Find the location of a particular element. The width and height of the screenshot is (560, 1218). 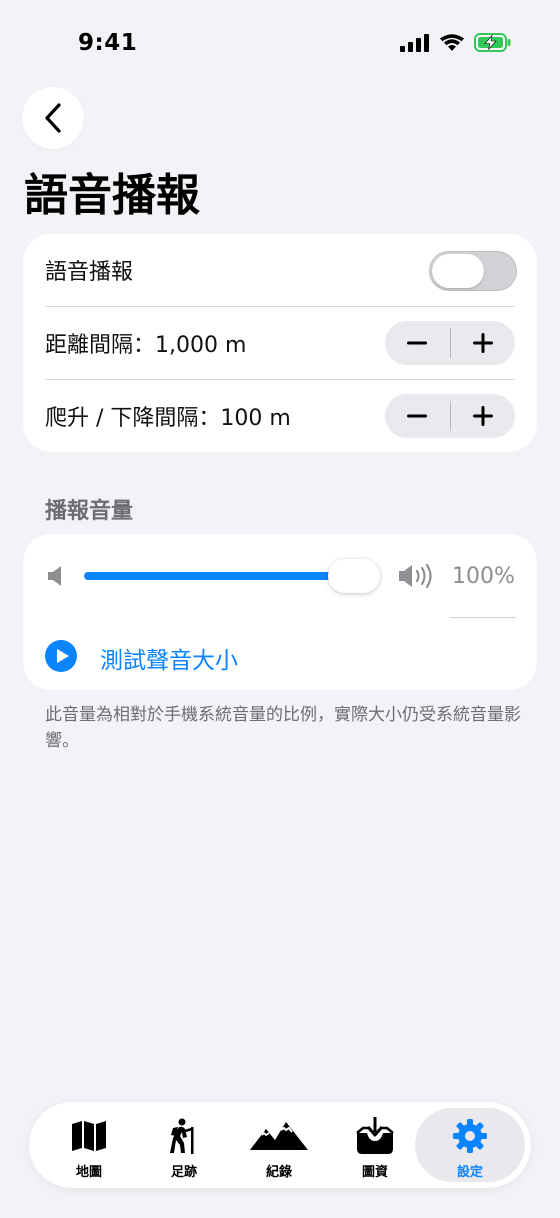

distance-interval-stepper is located at coordinates (450, 343).